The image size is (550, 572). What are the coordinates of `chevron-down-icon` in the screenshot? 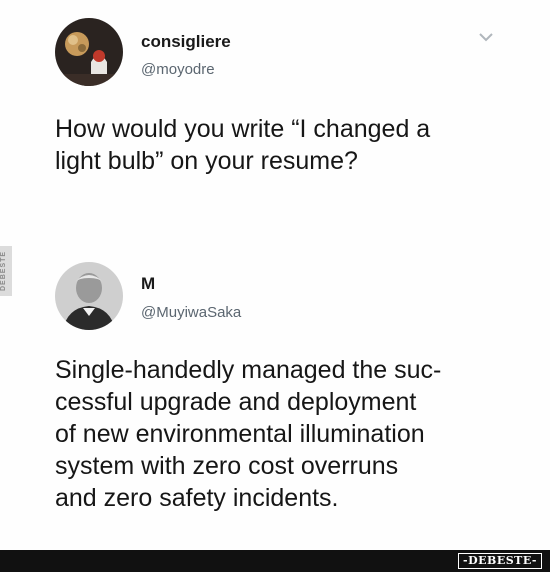 It's located at (486, 36).